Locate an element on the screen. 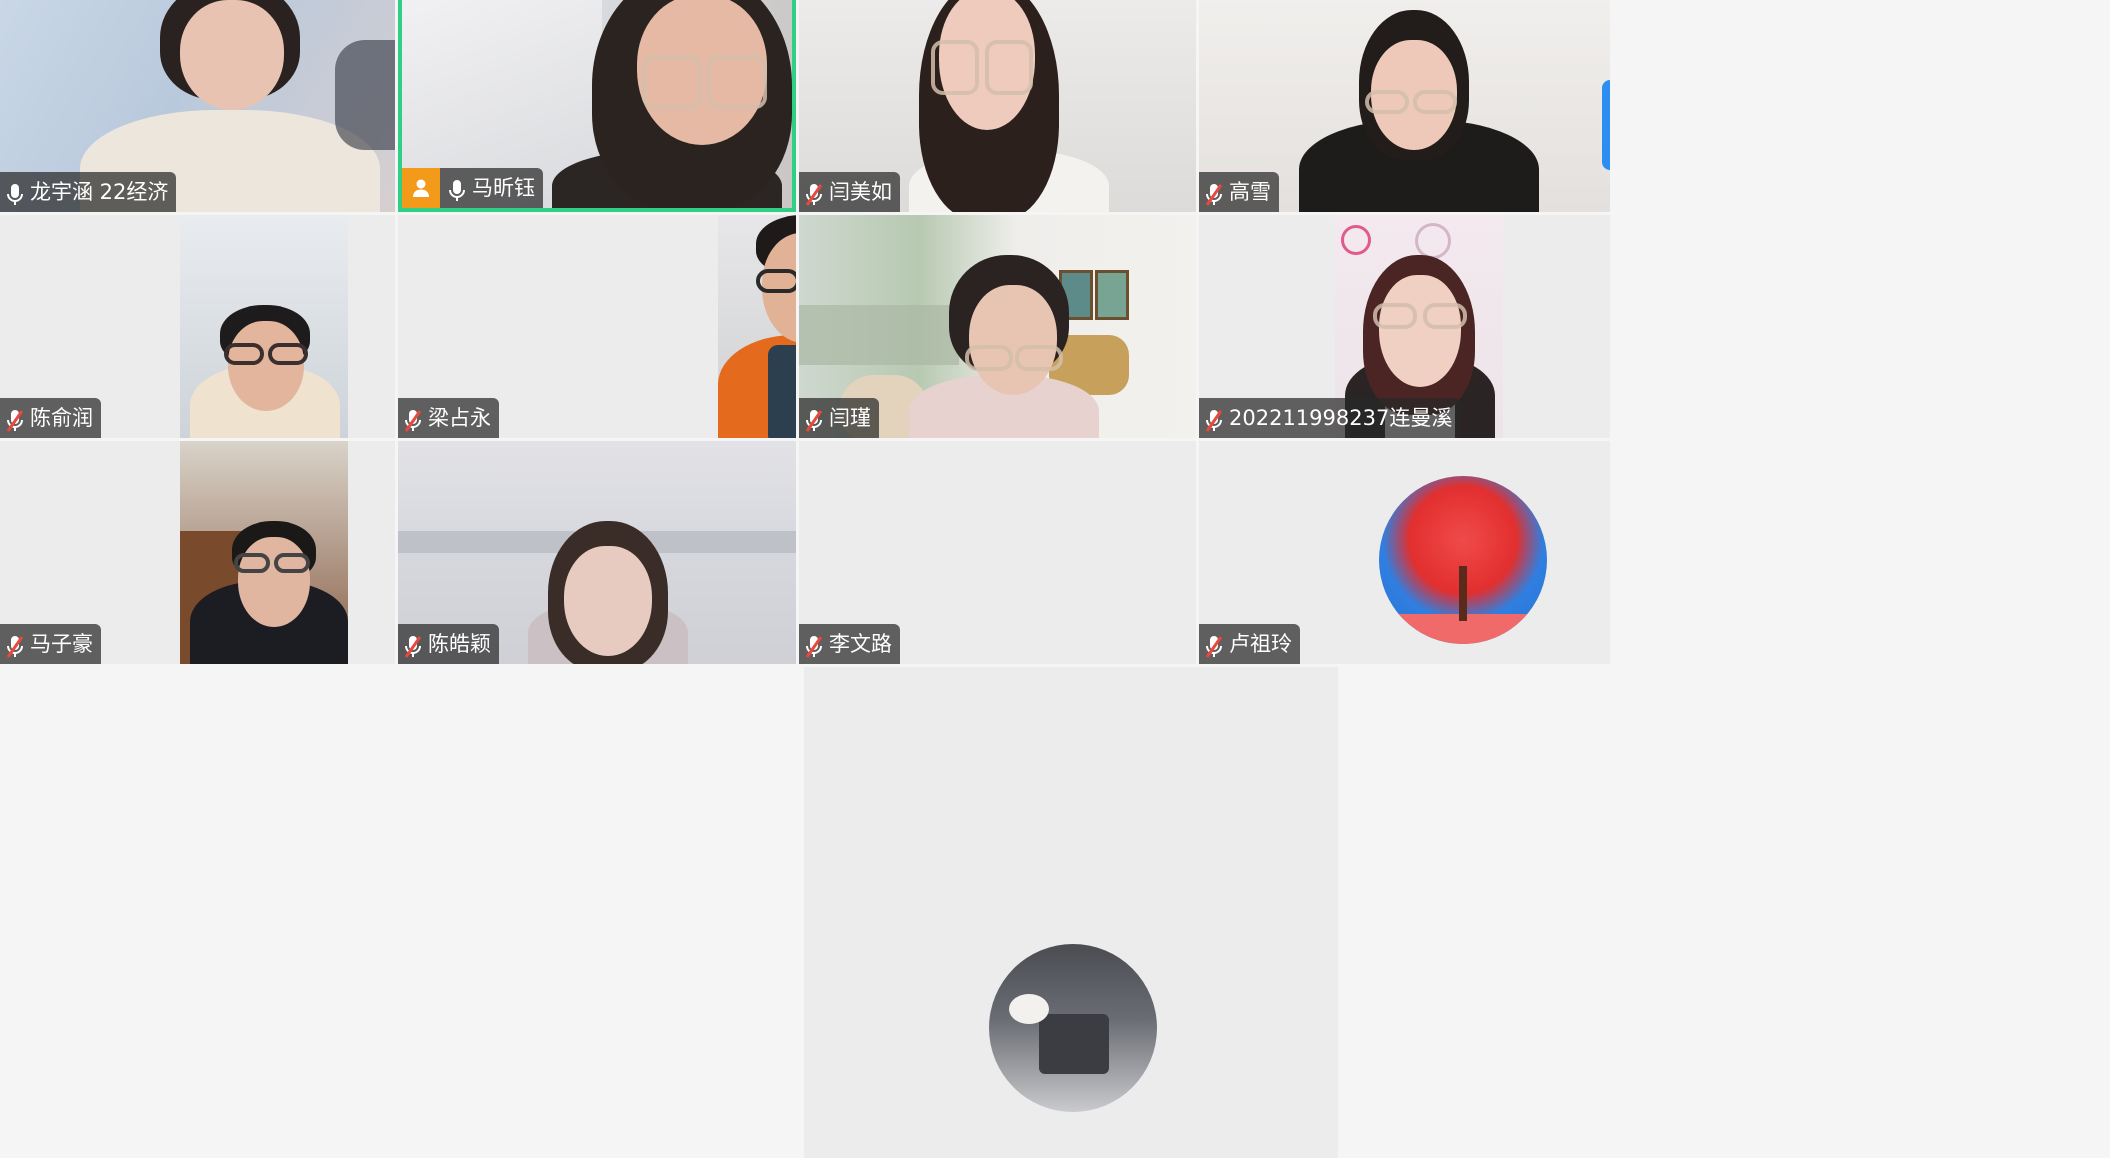 Image resolution: width=2110 pixels, height=1158 pixels. participant-name-badge: 龙宇涵 22经济 is located at coordinates (88, 192).